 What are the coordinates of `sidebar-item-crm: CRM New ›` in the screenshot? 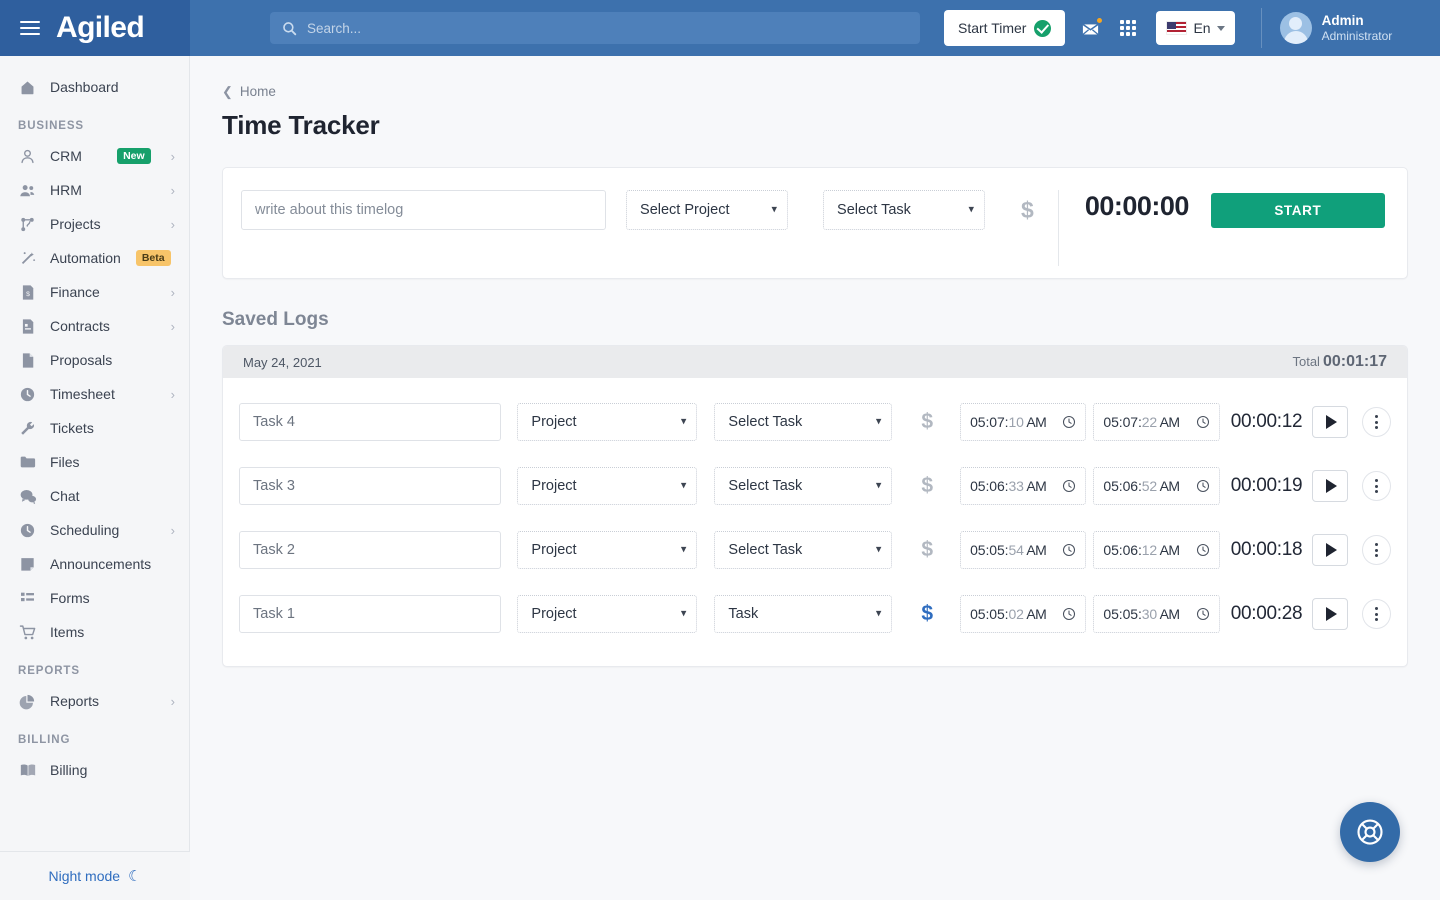 It's located at (94, 156).